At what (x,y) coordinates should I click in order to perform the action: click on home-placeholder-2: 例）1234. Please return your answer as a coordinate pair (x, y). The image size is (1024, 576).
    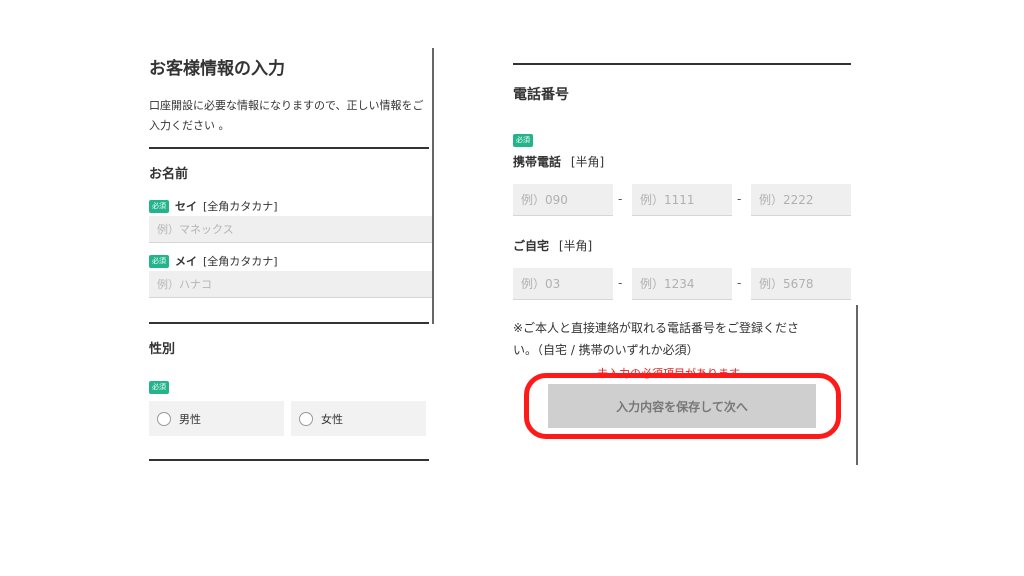
    Looking at the image, I should click on (667, 284).